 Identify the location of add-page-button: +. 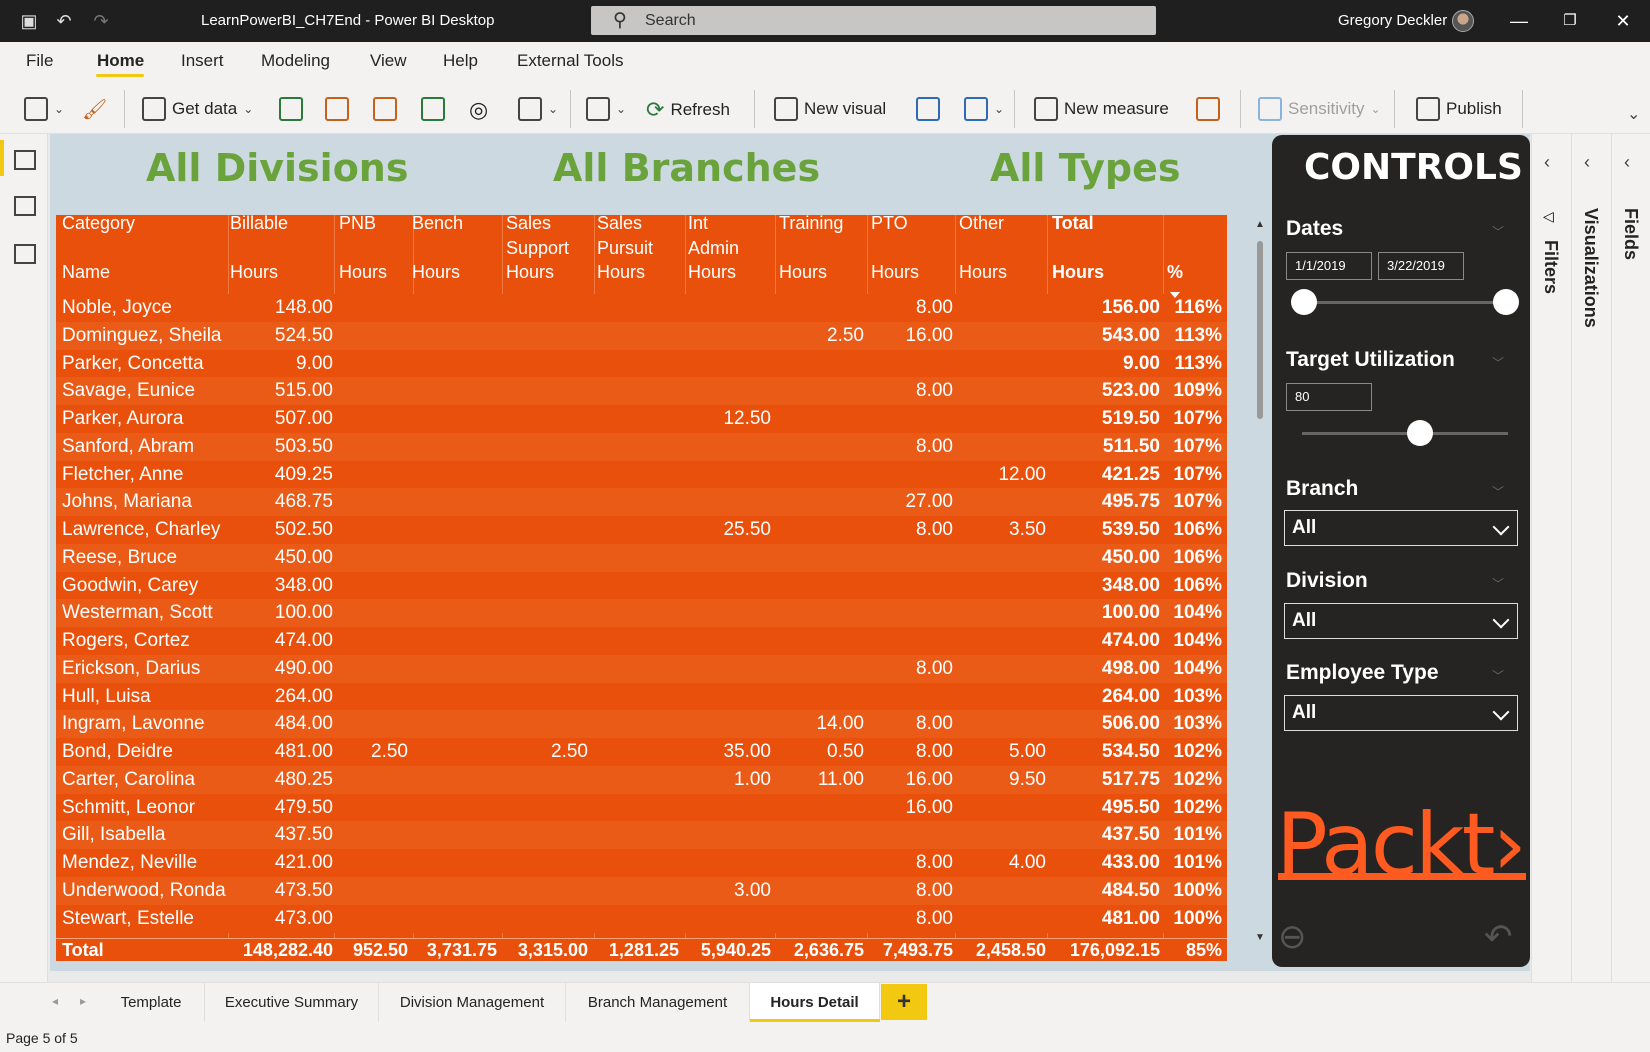
(904, 1002).